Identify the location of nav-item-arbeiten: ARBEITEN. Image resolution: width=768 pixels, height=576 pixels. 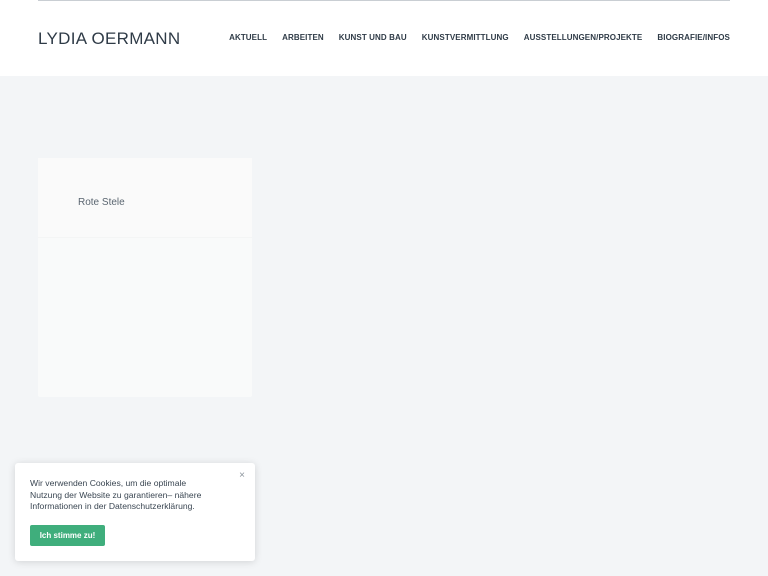
(303, 38).